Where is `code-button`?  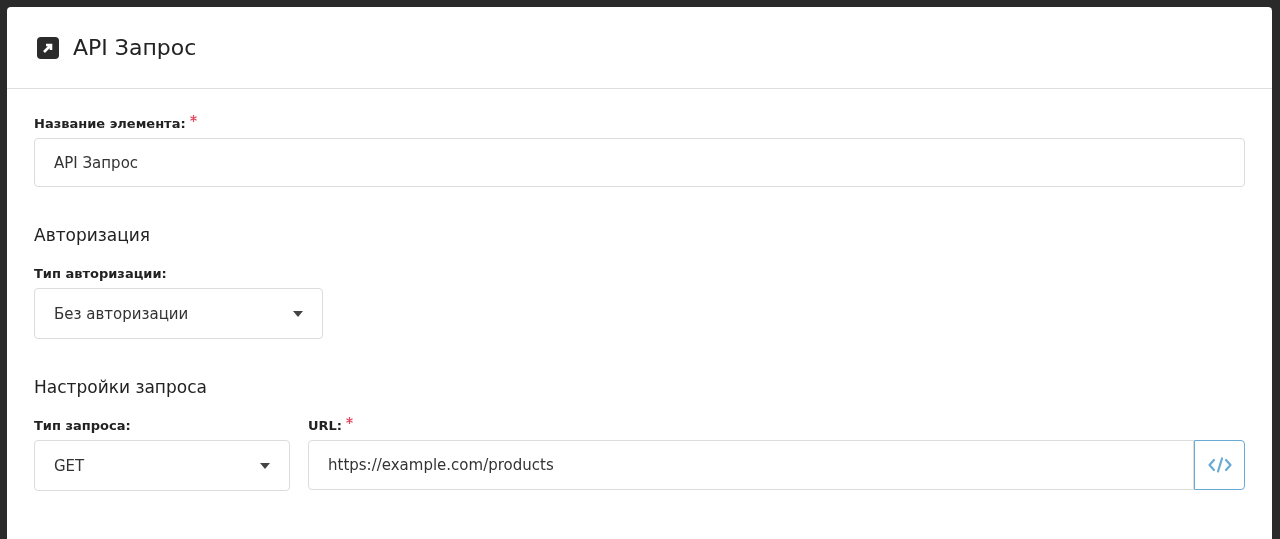 code-button is located at coordinates (1219, 465).